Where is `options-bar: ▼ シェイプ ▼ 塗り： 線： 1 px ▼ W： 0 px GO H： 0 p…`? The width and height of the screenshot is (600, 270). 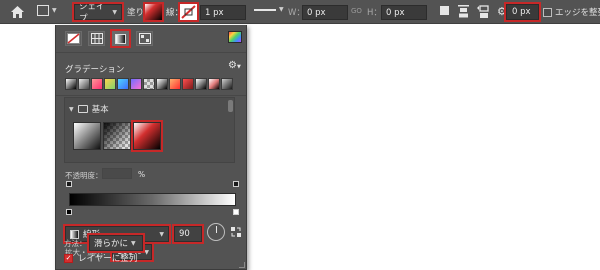 options-bar: ▼ シェイプ ▼ 塗り： 線： 1 px ▼ W： 0 px GO H： 0 p… is located at coordinates (300, 12).